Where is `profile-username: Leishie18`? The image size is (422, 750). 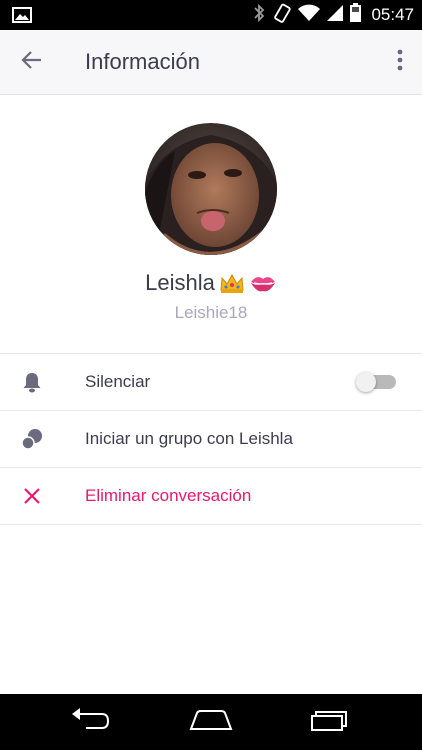 profile-username: Leishie18 is located at coordinates (211, 312).